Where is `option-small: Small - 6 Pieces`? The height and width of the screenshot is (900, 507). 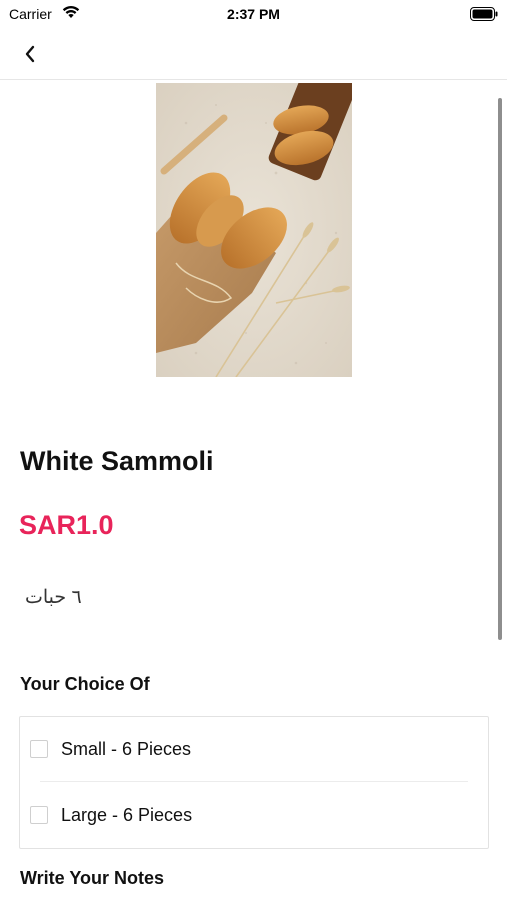 option-small: Small - 6 Pieces is located at coordinates (254, 749).